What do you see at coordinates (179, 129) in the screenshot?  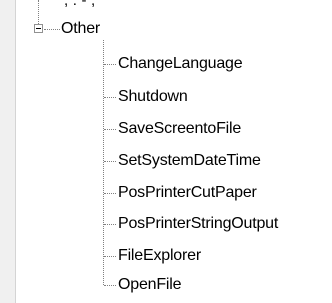 I see `tree-node-savescreentofile: SaveScreentoFile` at bounding box center [179, 129].